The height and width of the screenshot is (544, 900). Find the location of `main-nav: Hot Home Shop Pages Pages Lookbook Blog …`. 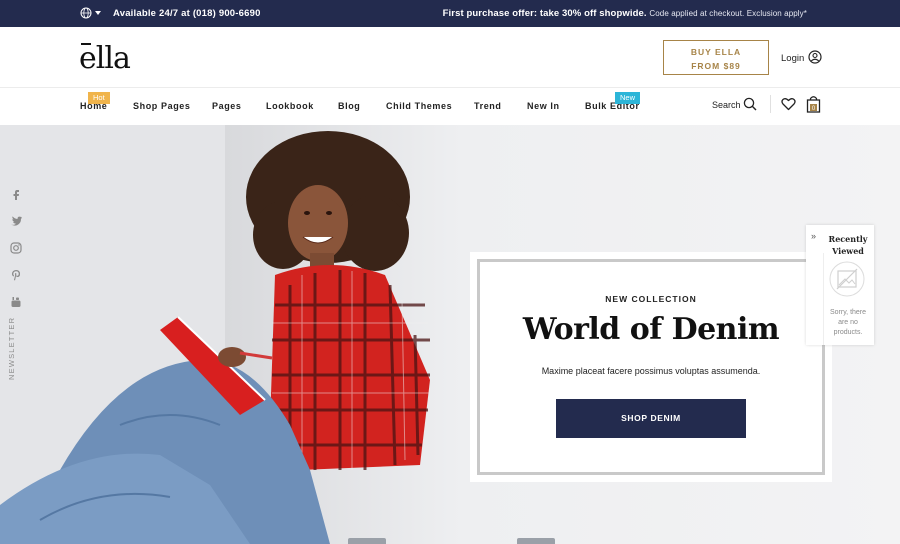

main-nav: Hot Home Shop Pages Pages Lookbook Blog … is located at coordinates (450, 106).